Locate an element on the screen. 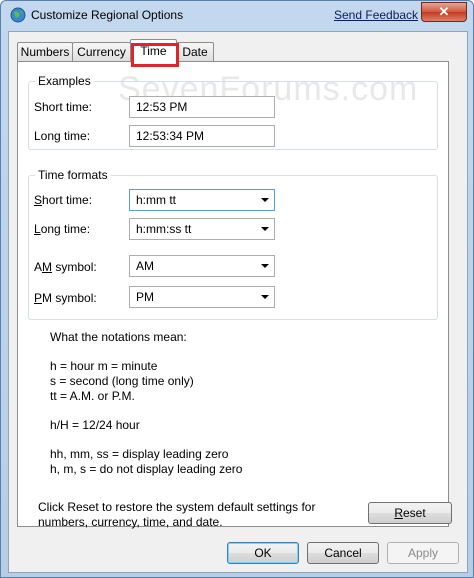  short-time-label-key: S is located at coordinates (38, 200).